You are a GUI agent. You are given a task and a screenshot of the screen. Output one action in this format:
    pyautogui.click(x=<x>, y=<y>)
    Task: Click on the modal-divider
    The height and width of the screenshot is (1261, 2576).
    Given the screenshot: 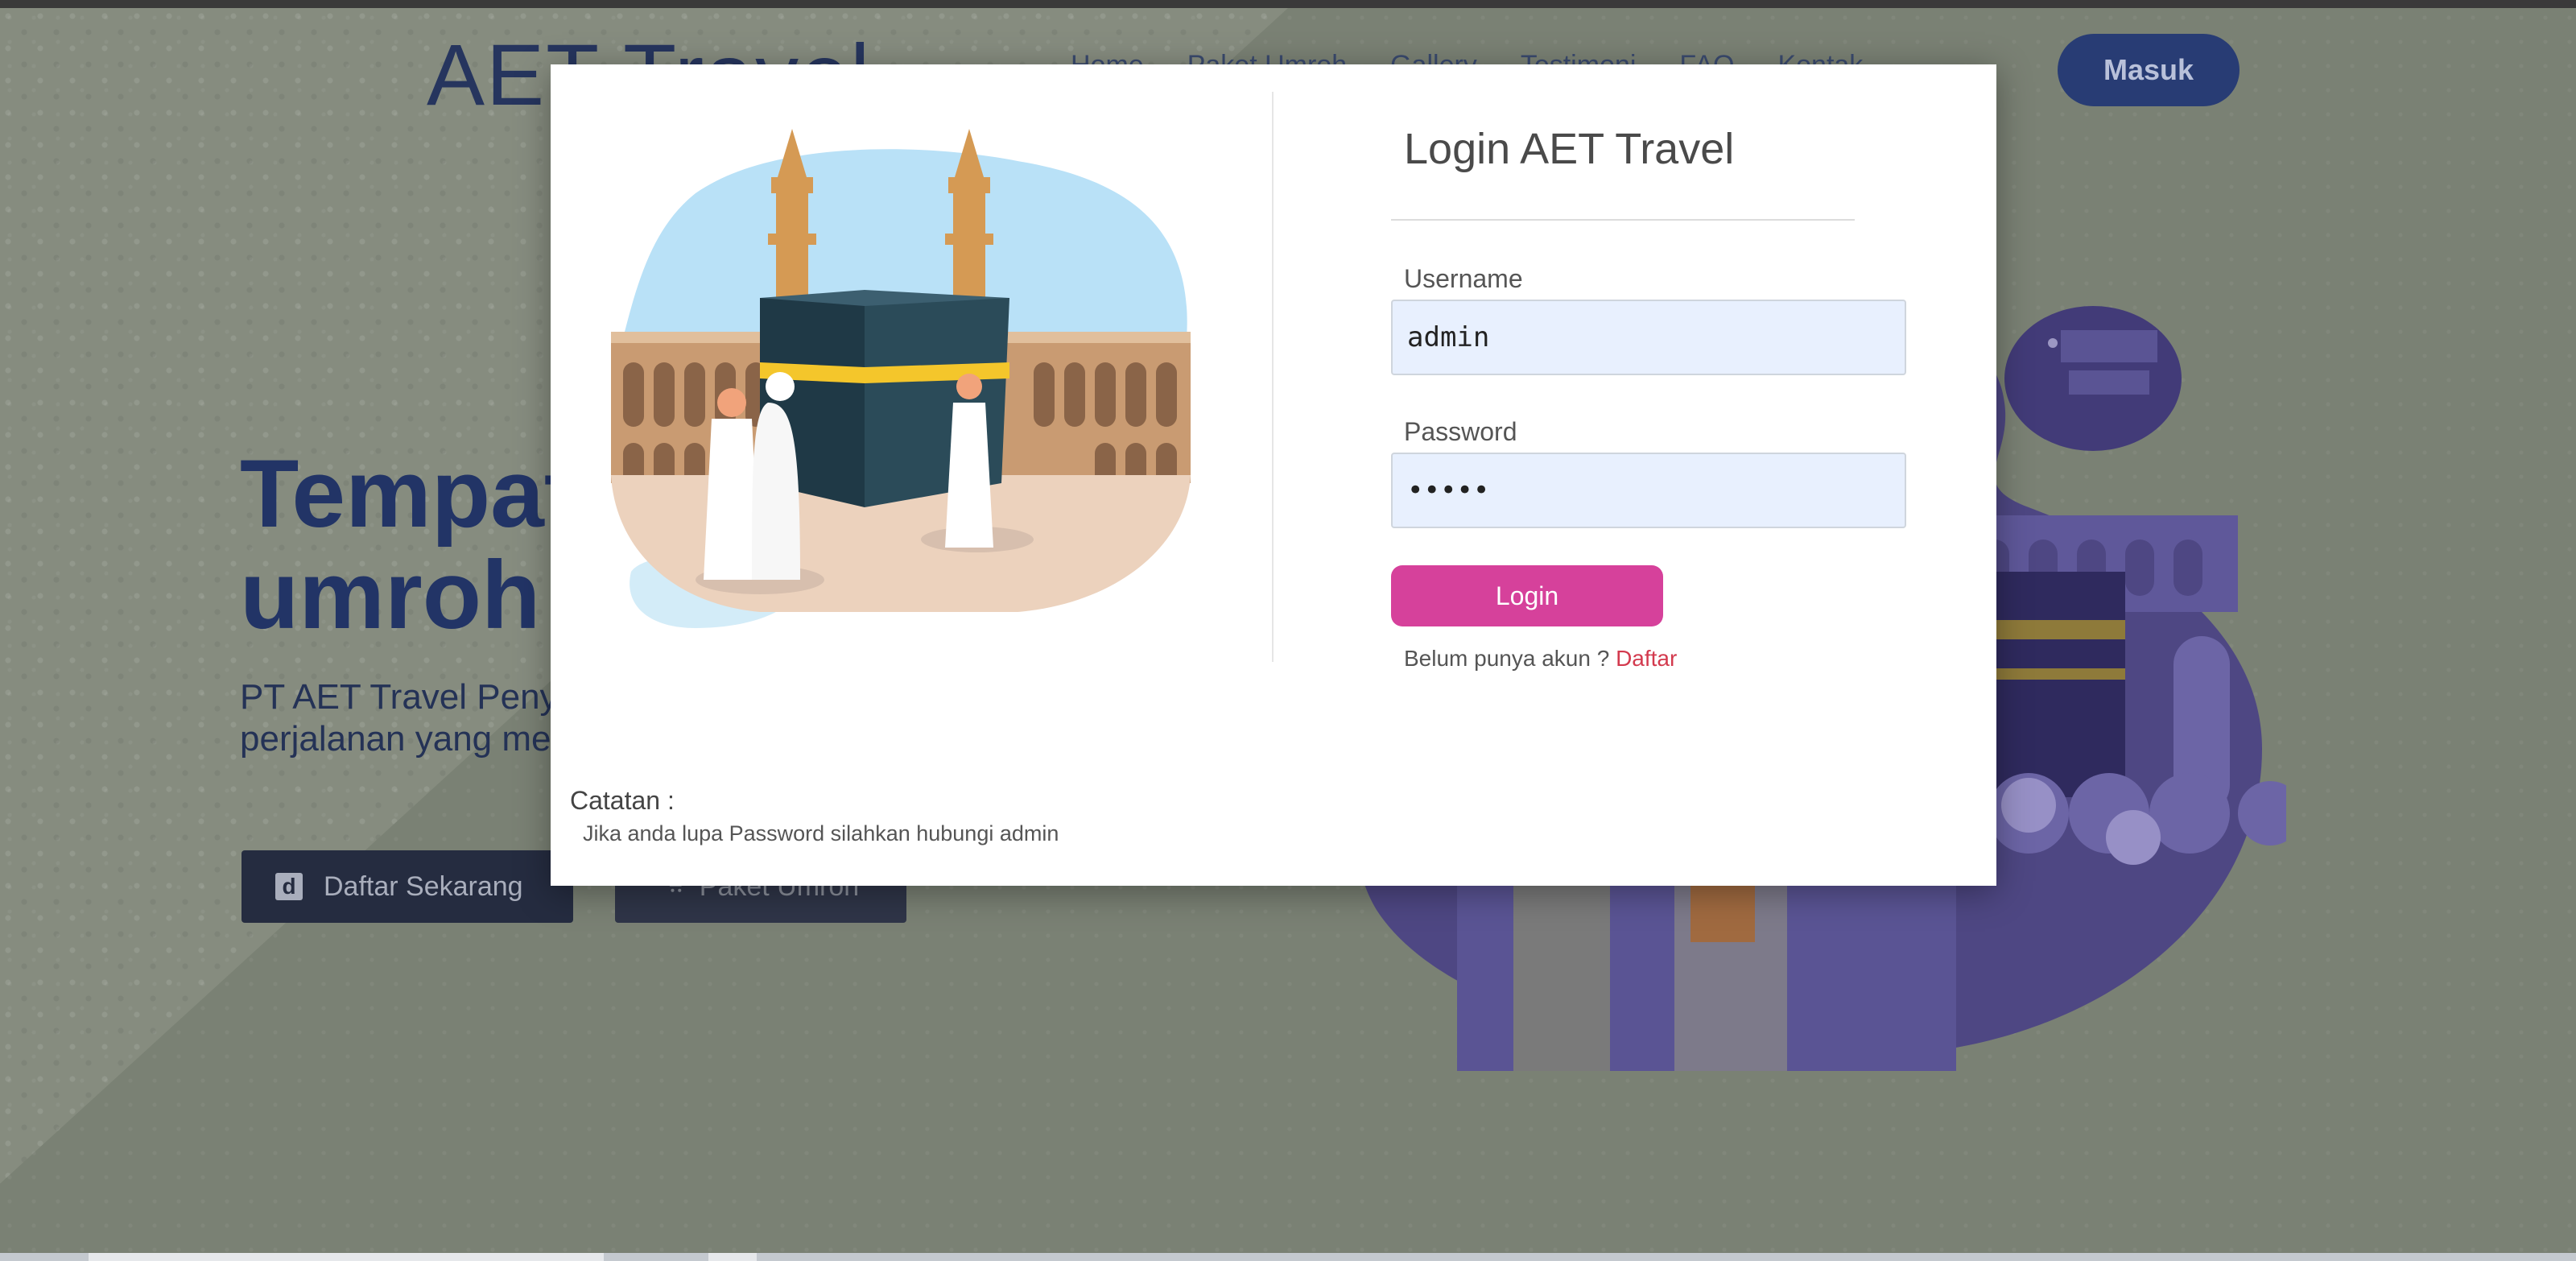 What is the action you would take?
    pyautogui.click(x=1273, y=377)
    